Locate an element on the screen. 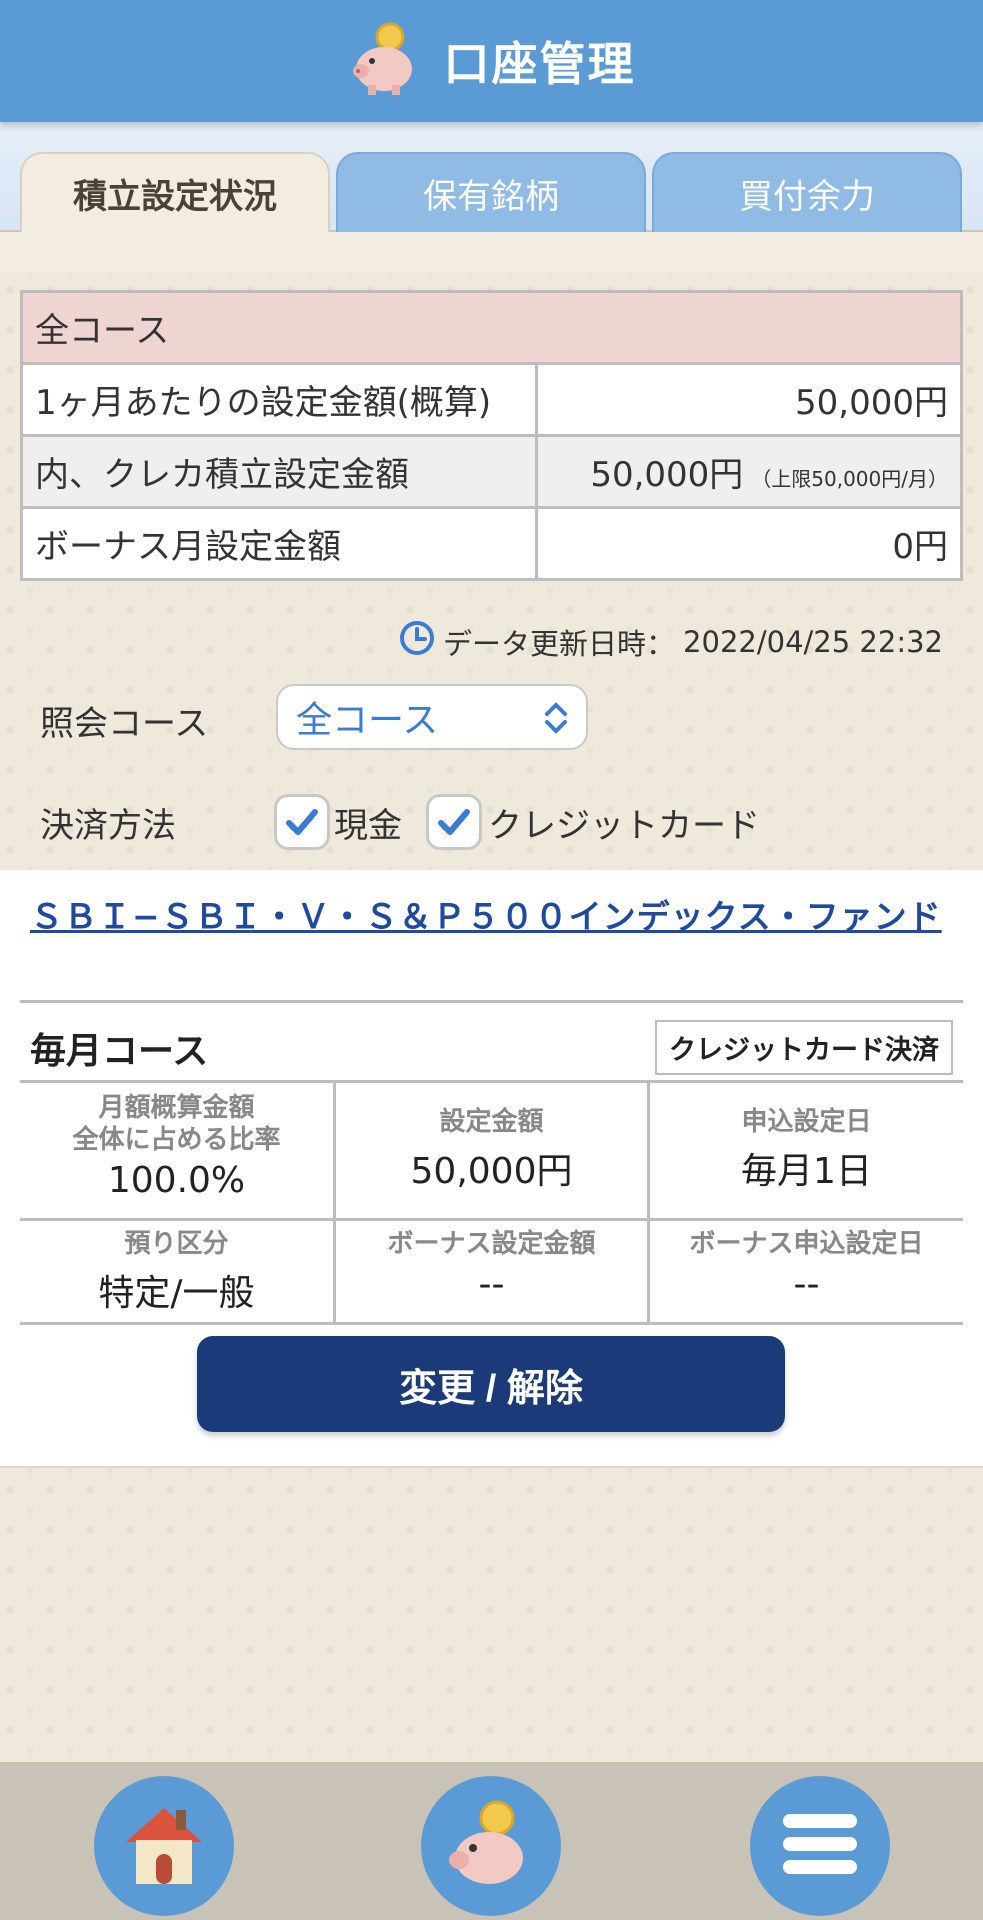  home-icon is located at coordinates (164, 1846).